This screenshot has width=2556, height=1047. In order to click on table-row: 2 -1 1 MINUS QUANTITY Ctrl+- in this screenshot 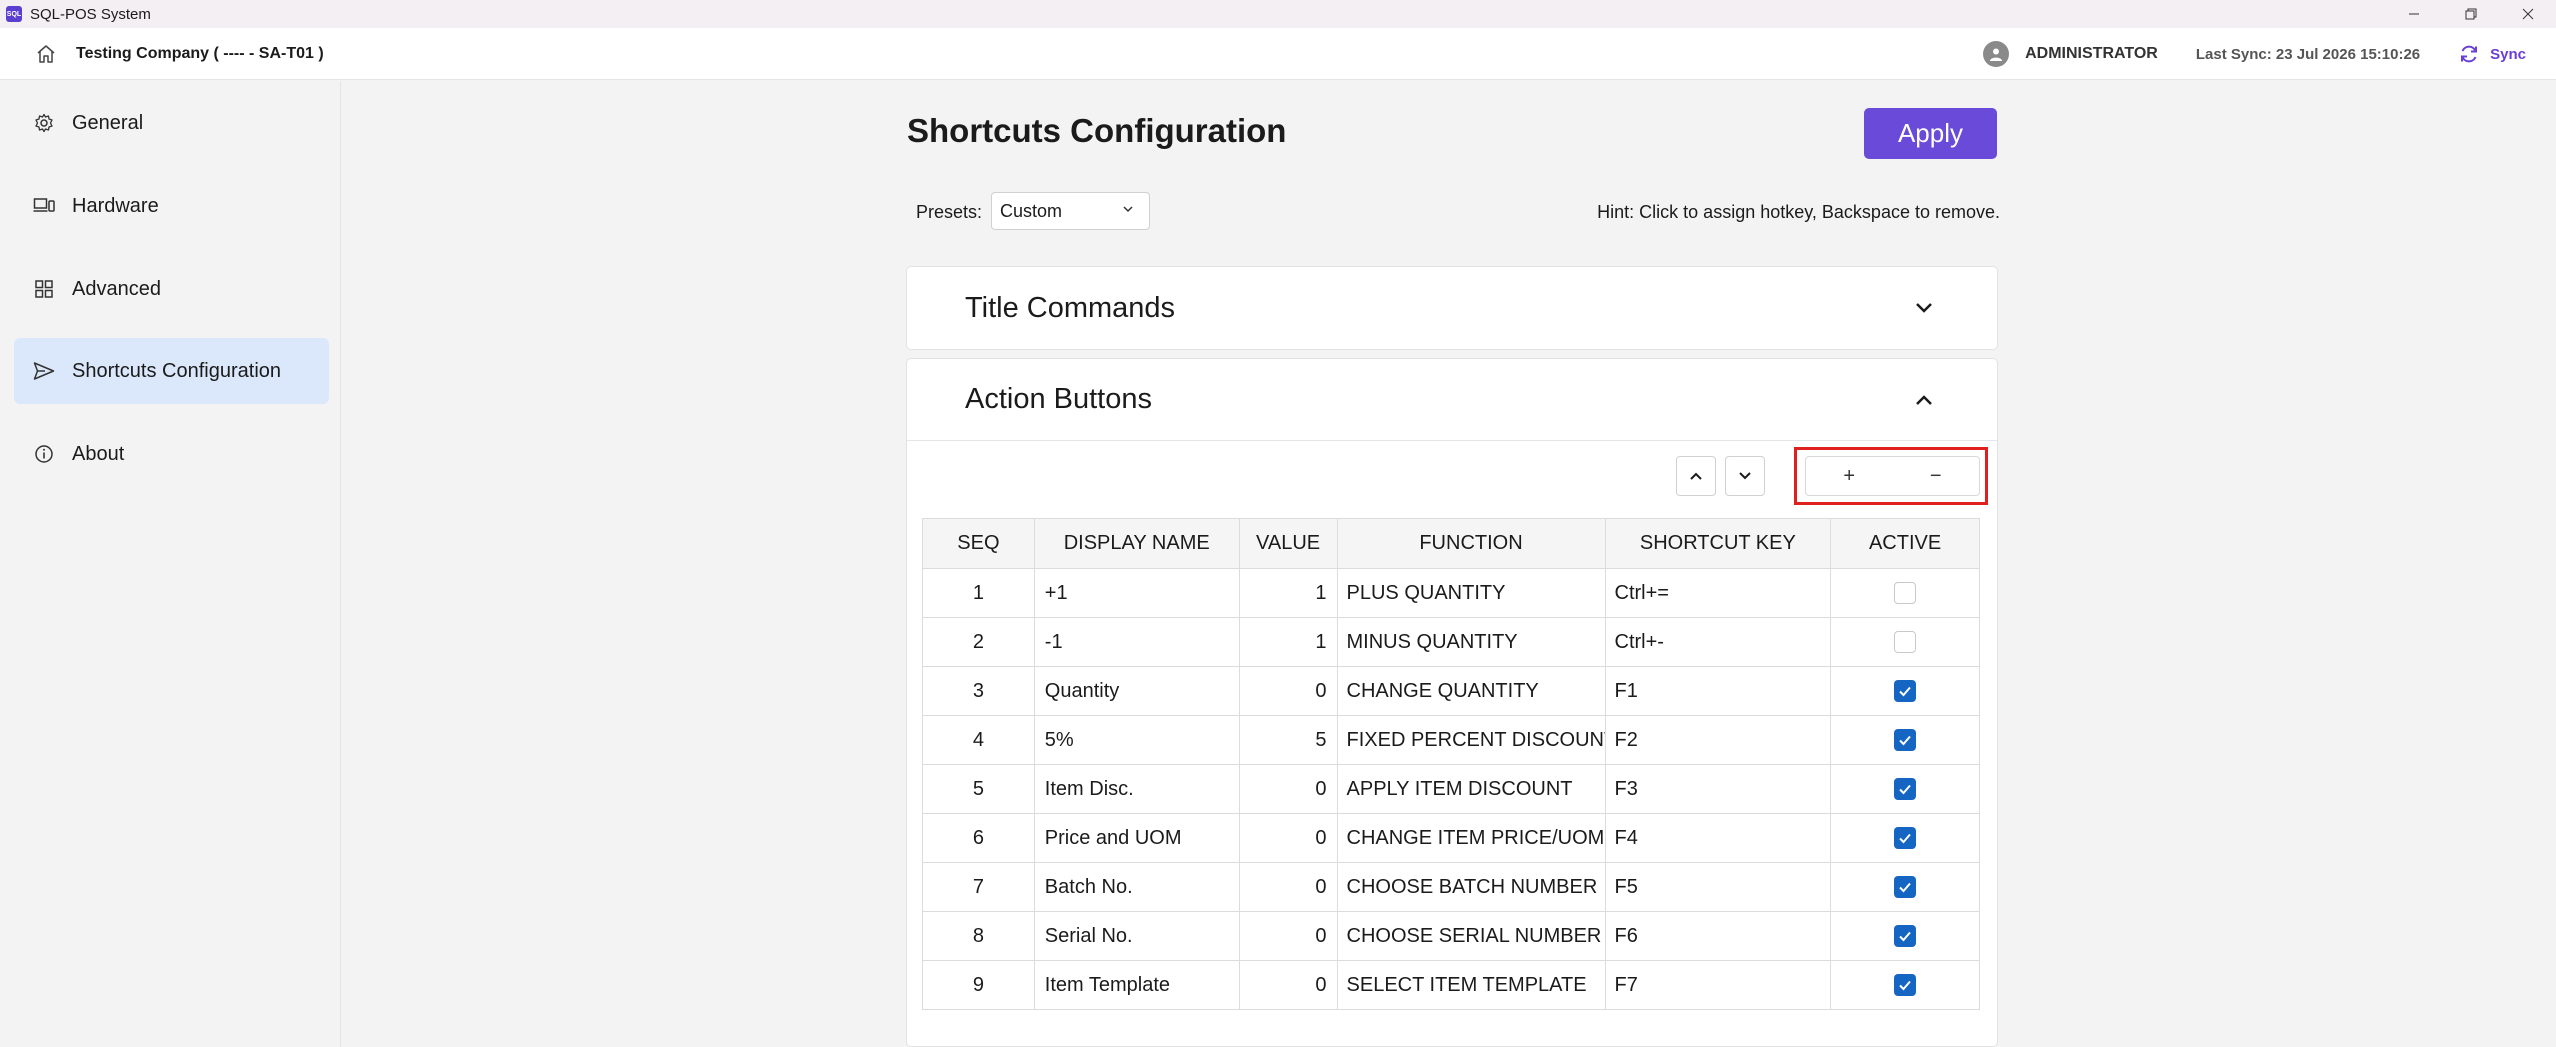, I will do `click(1451, 642)`.